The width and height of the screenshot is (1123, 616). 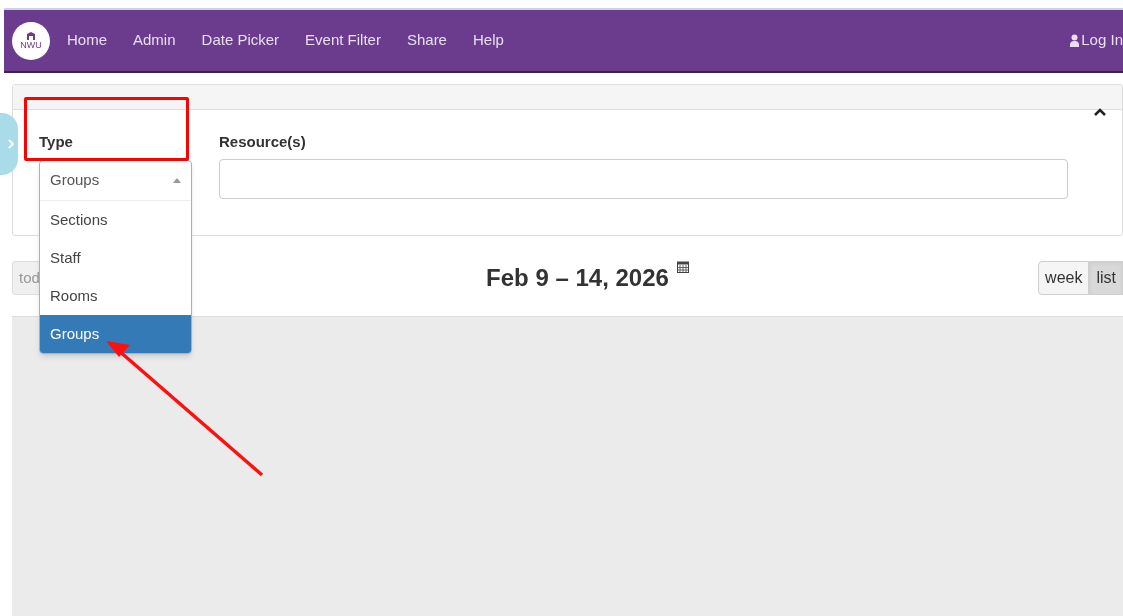 I want to click on nav-link: Date Picker, so click(x=240, y=40).